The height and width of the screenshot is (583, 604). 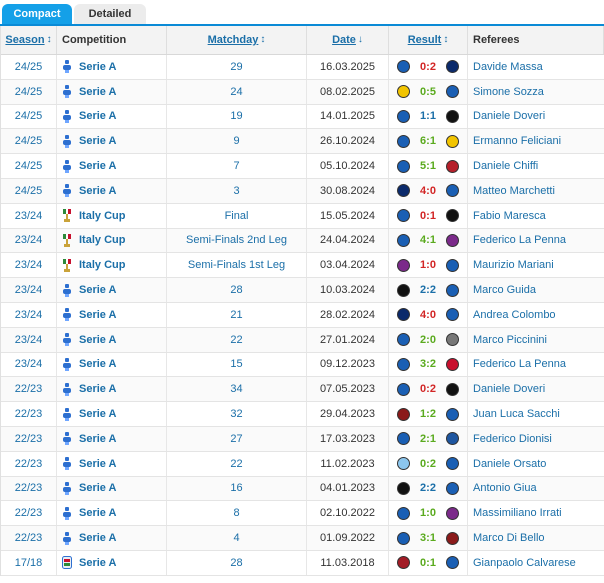 I want to click on referee-link: Marco Di Bello, so click(x=509, y=538).